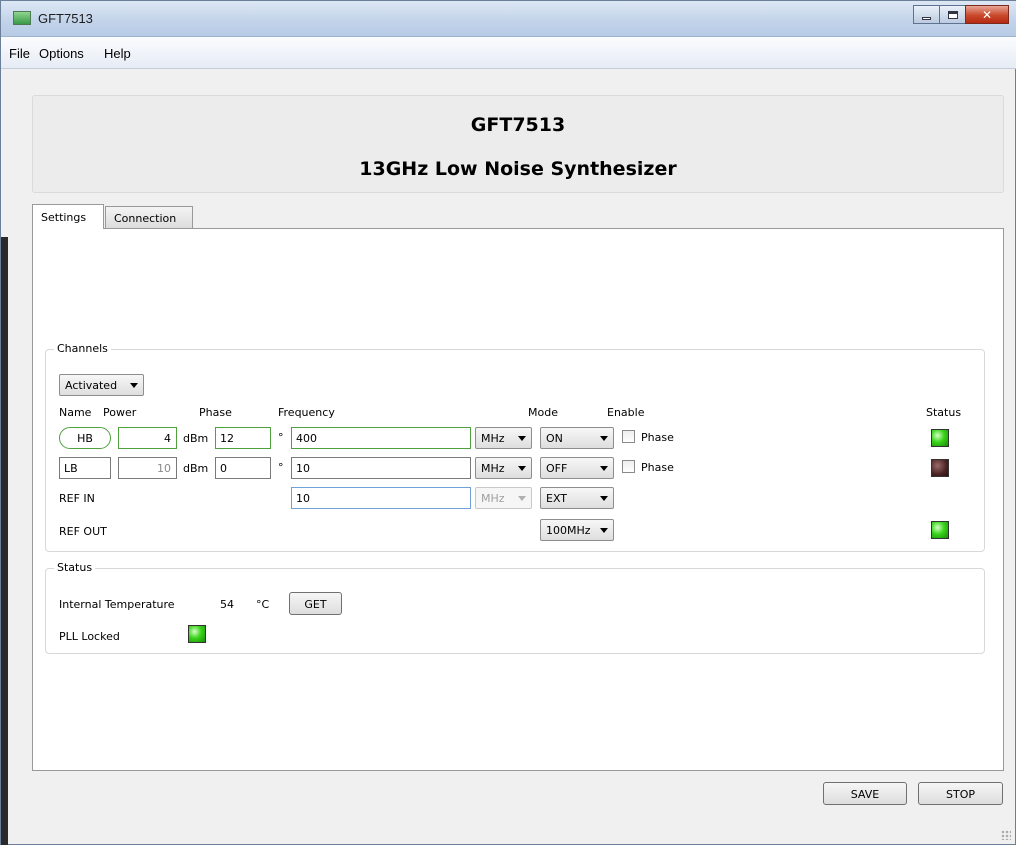  I want to click on pll-locked-label: PLL Locked, so click(89, 636).